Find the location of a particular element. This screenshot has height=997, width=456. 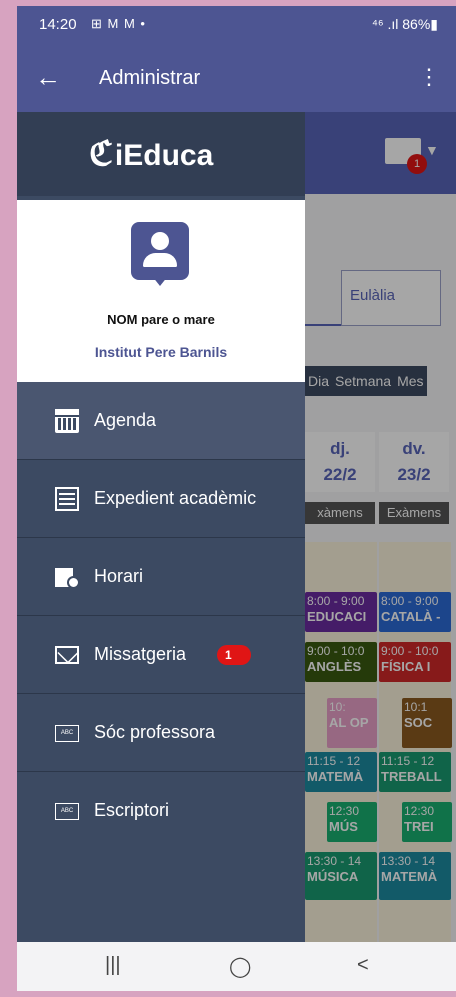

envelope-icon is located at coordinates (67, 655).